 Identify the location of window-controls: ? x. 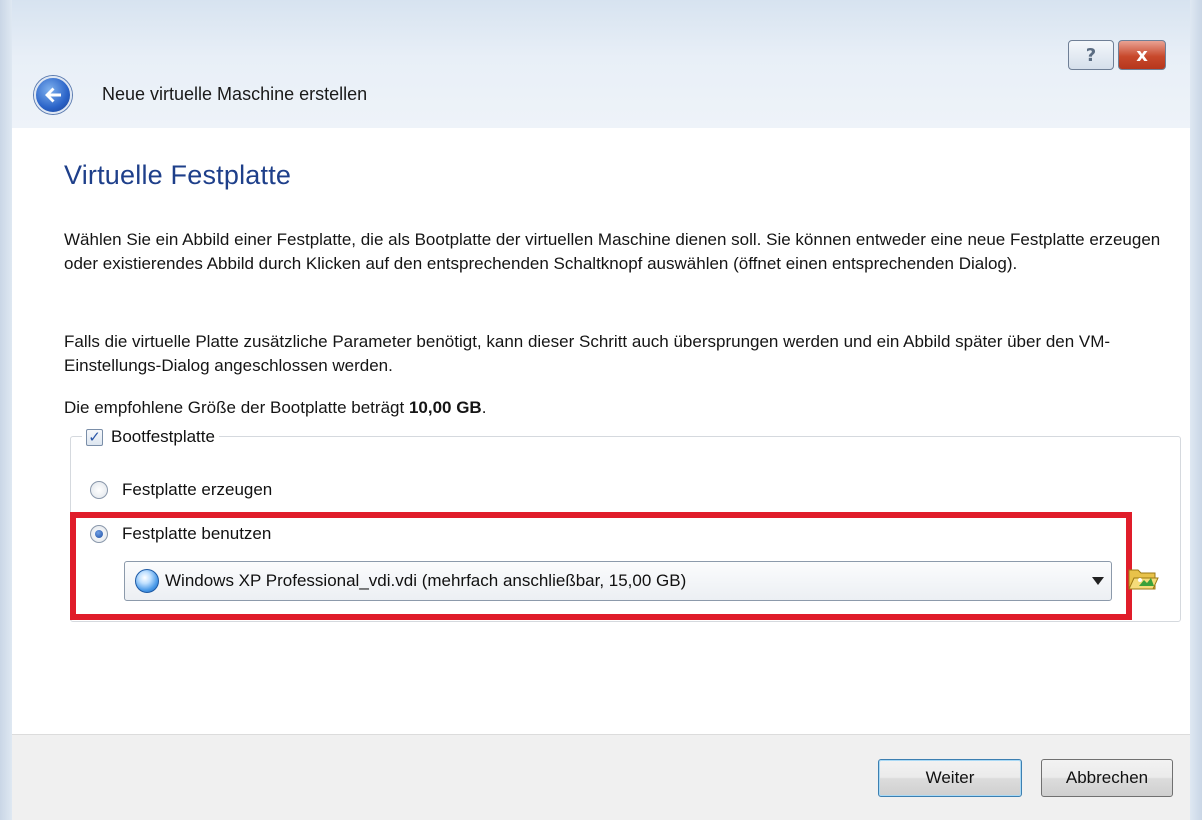
(1117, 55).